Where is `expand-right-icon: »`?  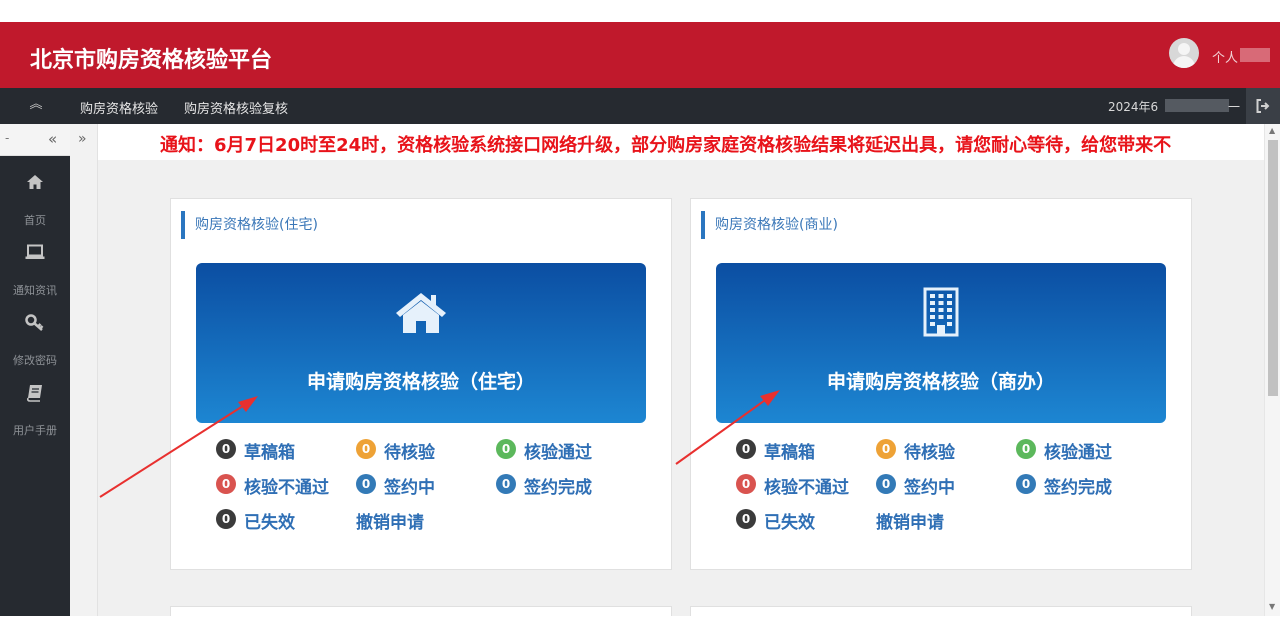
expand-right-icon: » is located at coordinates (82, 139).